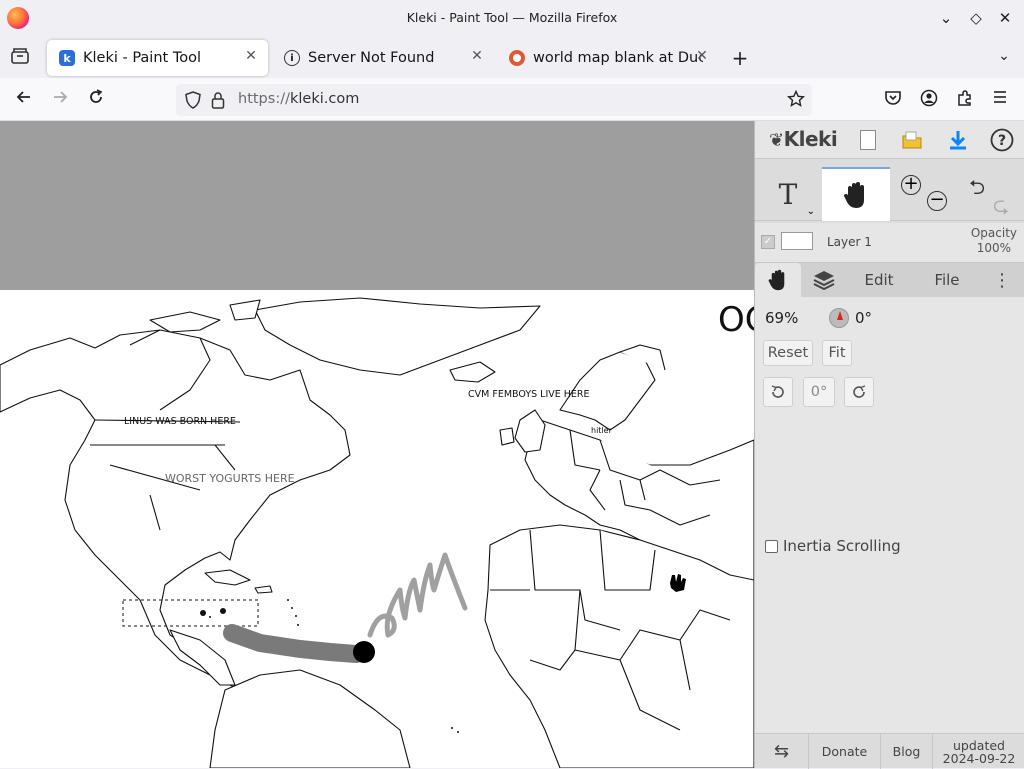 This screenshot has width=1024, height=769. What do you see at coordinates (1002, 280) in the screenshot?
I see `more-menu-icon: ⋮` at bounding box center [1002, 280].